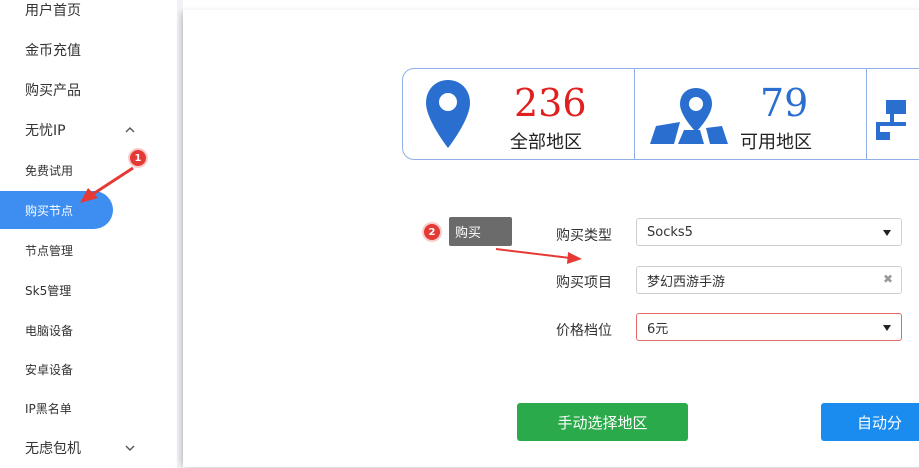  Describe the element at coordinates (432, 232) in the screenshot. I see `annotation-badge-2: 2` at that location.